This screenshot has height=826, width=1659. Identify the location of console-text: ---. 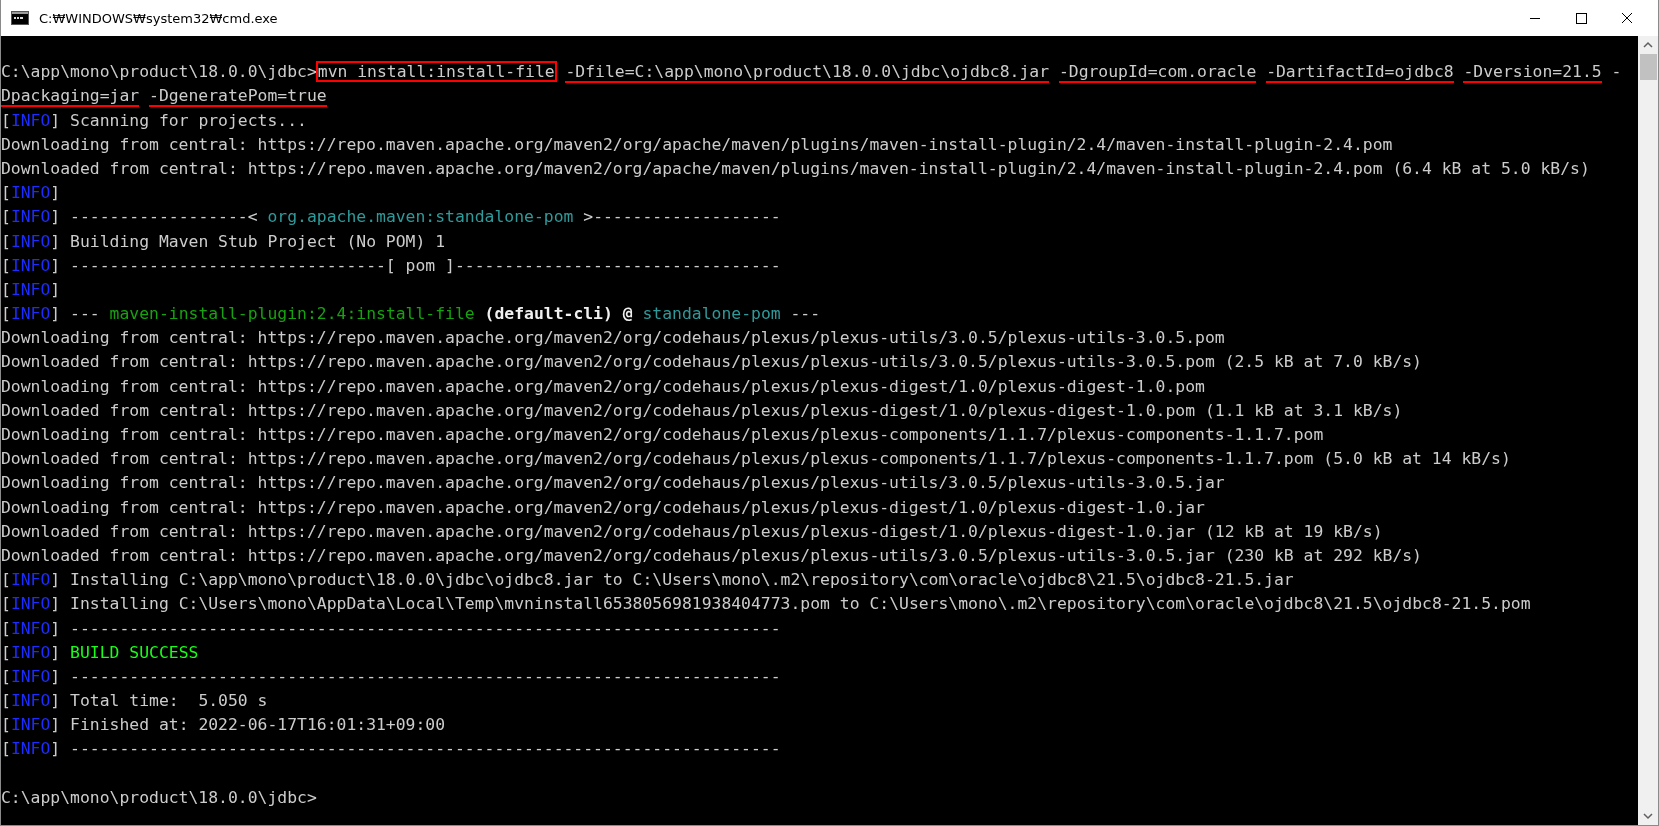
(805, 314).